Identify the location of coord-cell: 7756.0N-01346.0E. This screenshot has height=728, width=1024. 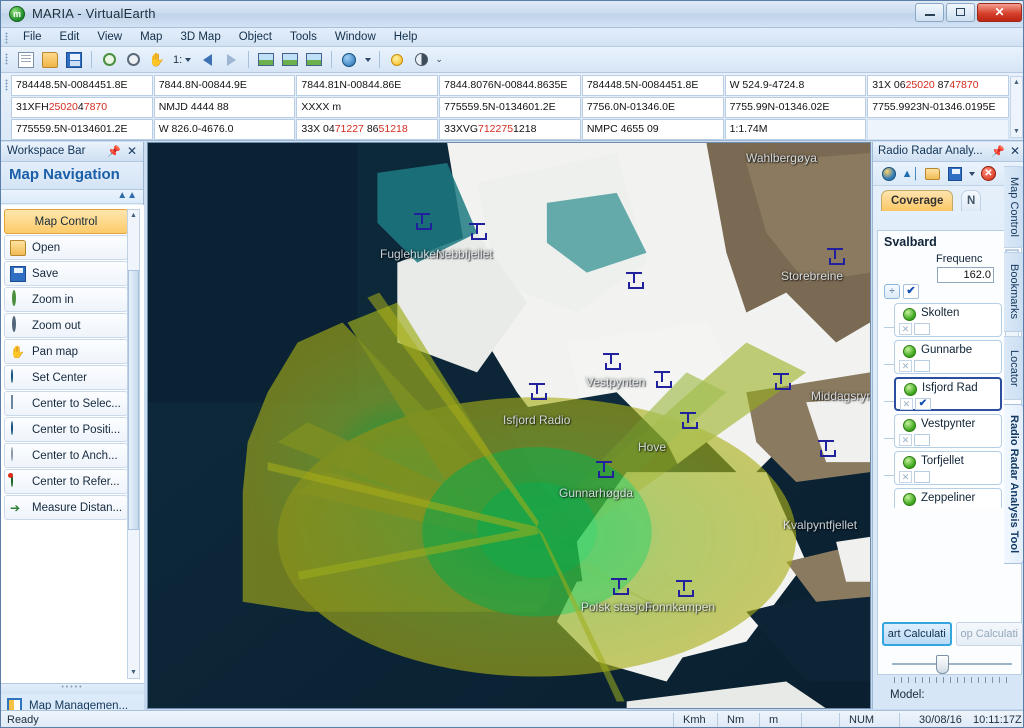
(652, 107).